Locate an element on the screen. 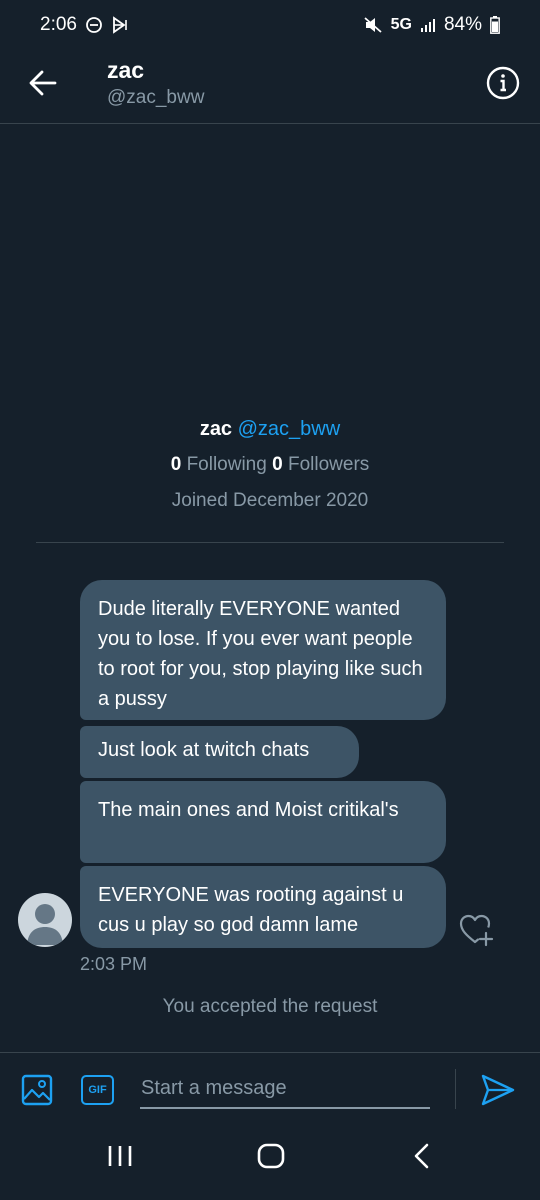 The height and width of the screenshot is (1200, 540). conversation-header: zac @zac_bww is located at coordinates (270, 87).